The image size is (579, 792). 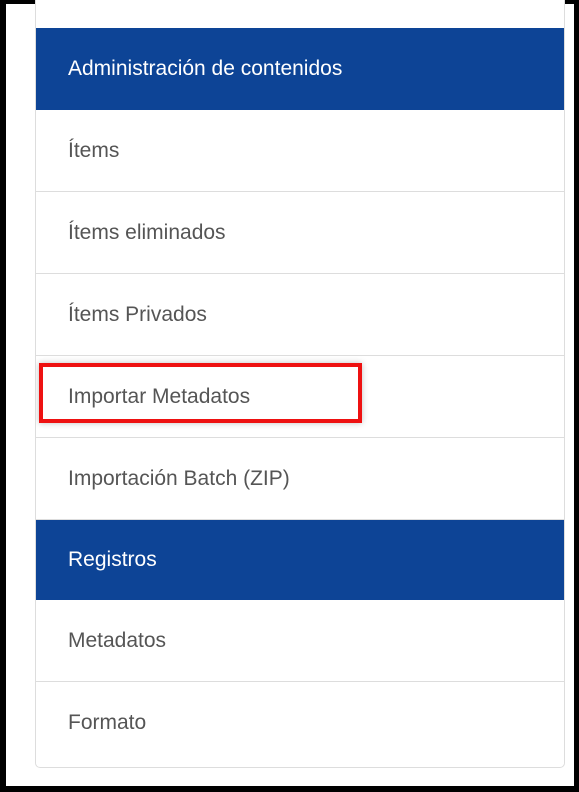 I want to click on menu-item-label: Ítems, so click(x=94, y=150).